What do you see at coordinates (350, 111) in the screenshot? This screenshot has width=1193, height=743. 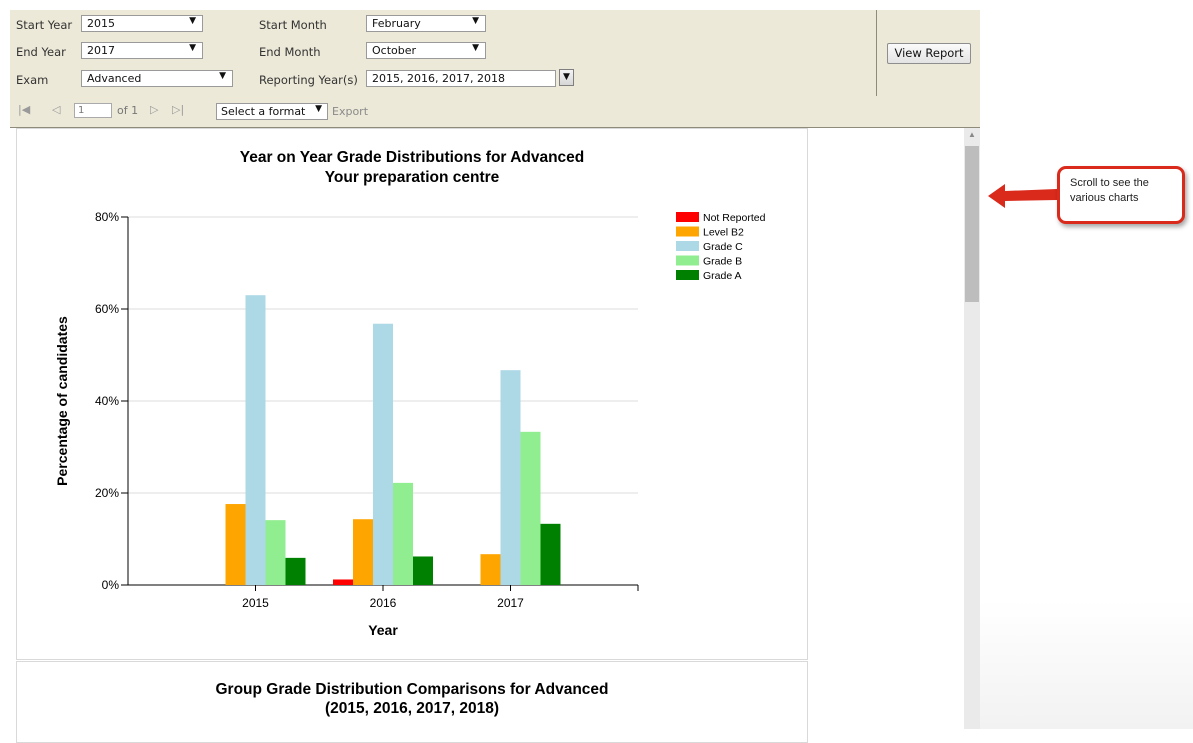 I see `export-link: Export` at bounding box center [350, 111].